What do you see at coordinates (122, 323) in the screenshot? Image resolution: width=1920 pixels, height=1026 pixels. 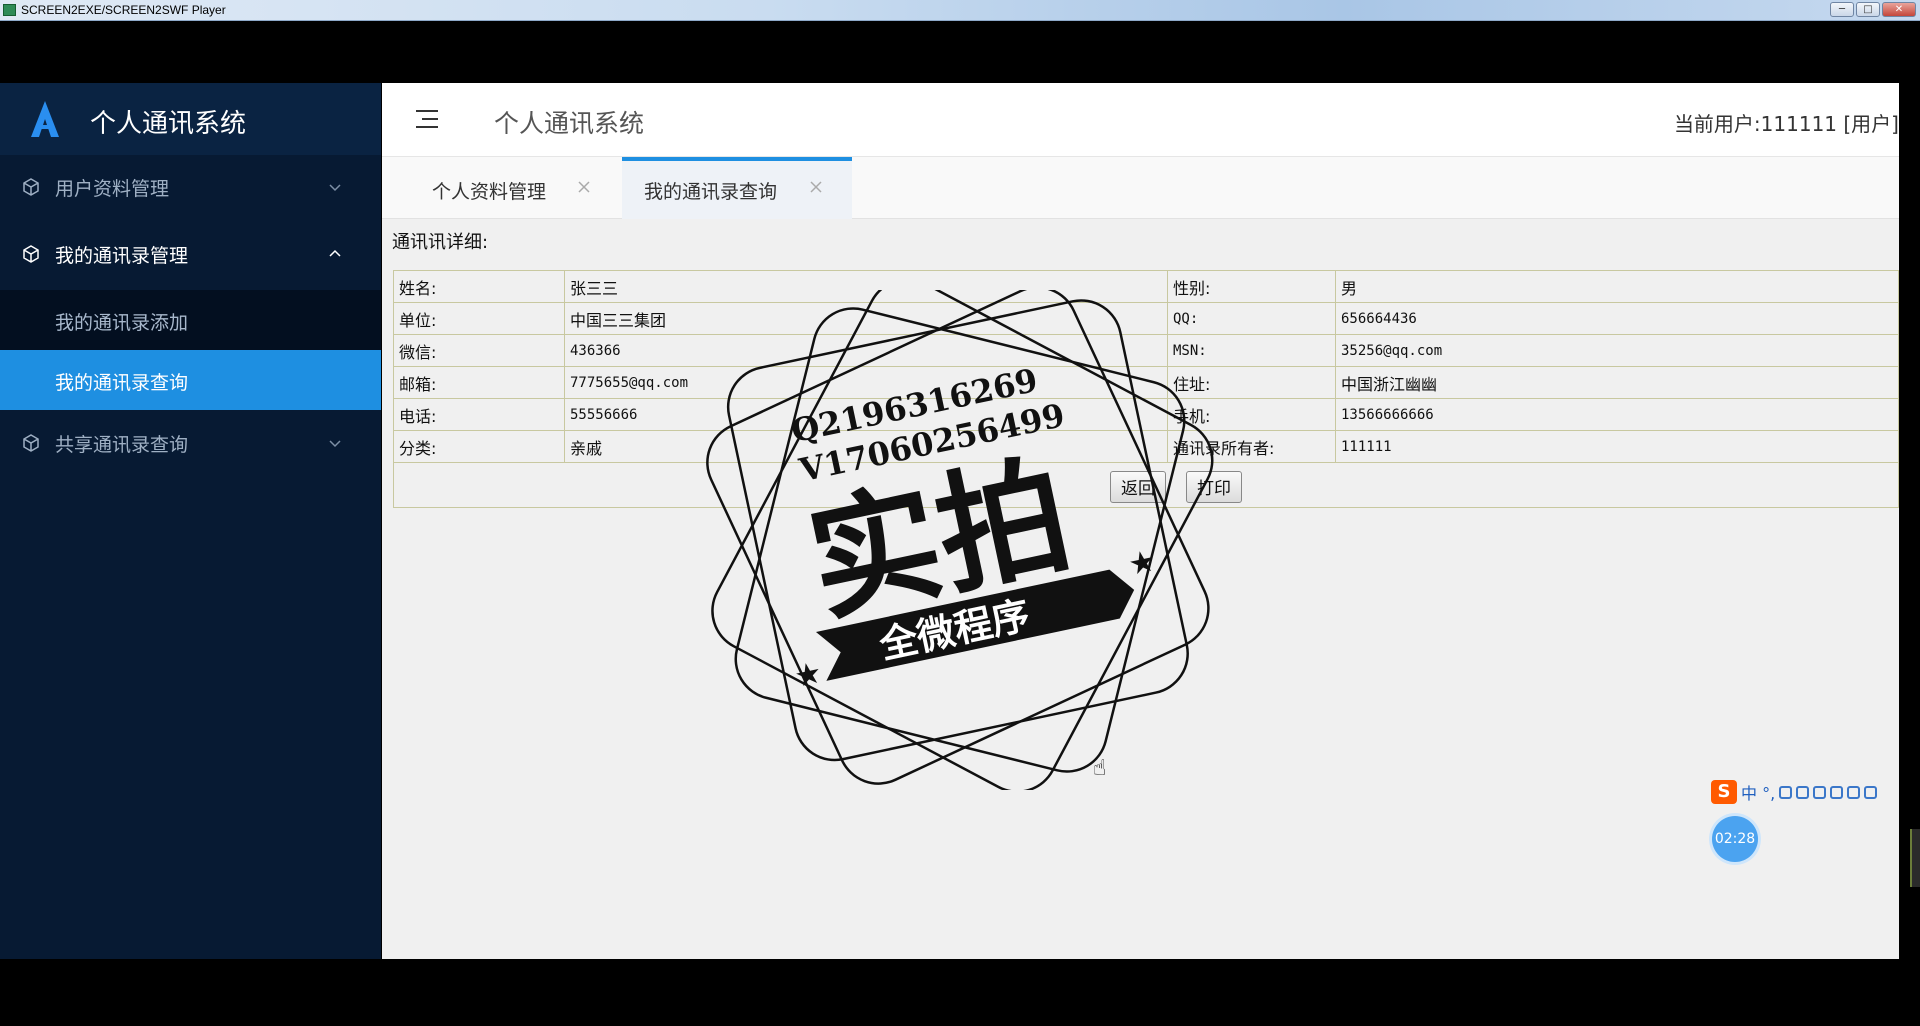 I see `submenu-label: 我的通讯录添加` at bounding box center [122, 323].